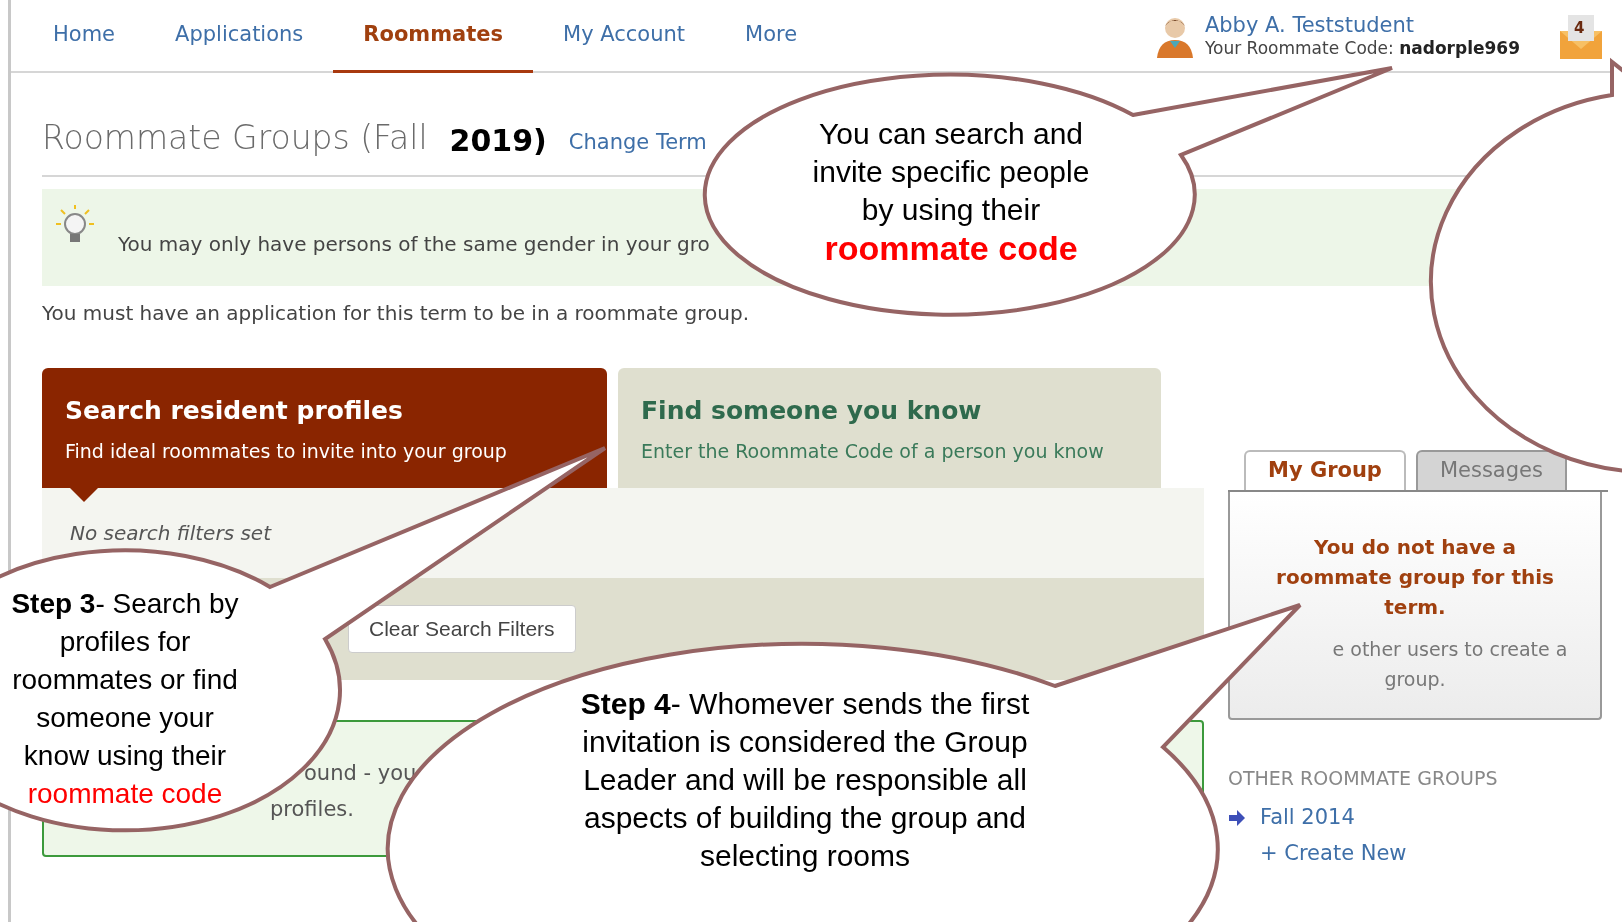  I want to click on callout-text: Step 4- Whomever sends the first invitation is considered the Group Leader and will be responsible all aspects of building the group and selecting rooms, so click(805, 780).